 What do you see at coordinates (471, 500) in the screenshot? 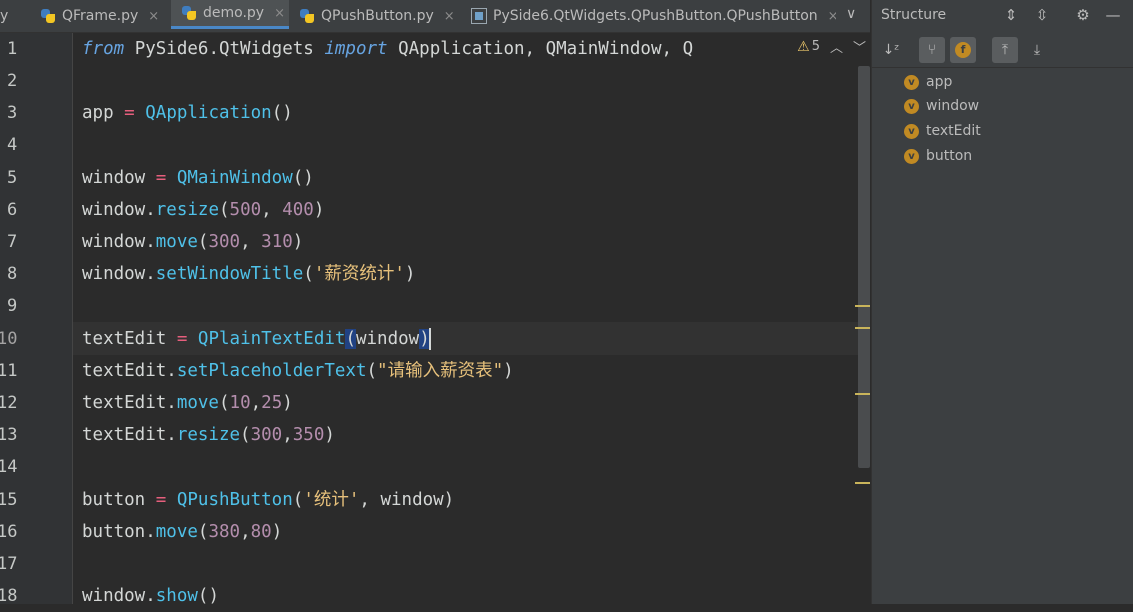
I see `code-line-15: button = QPushButton('统计', window)` at bounding box center [471, 500].